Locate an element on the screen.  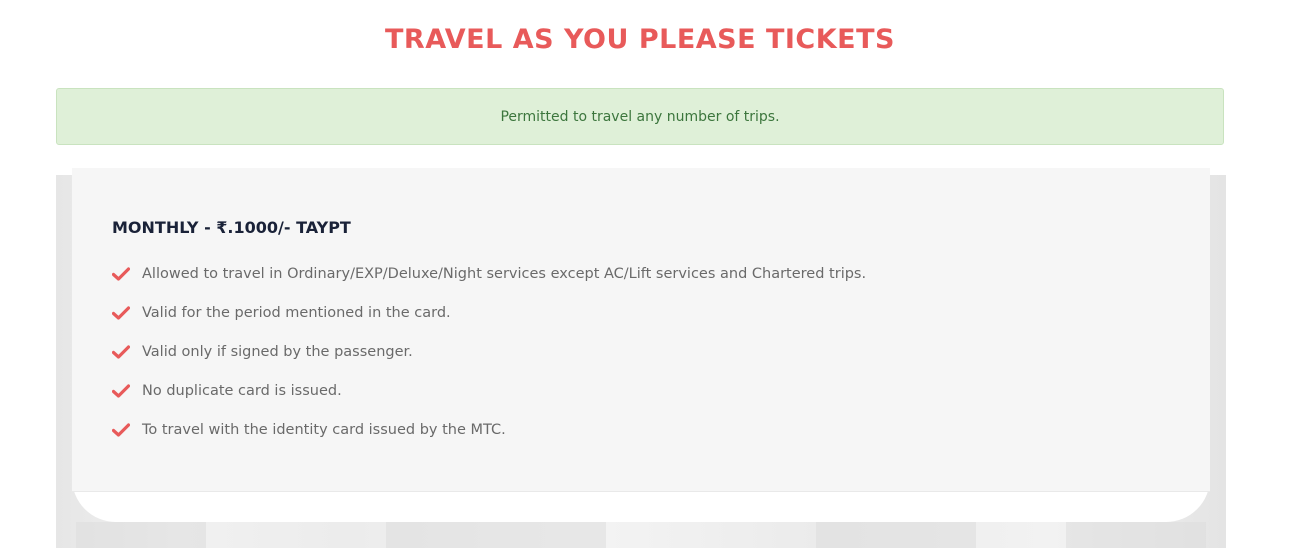
feature-text: Valid only if signed by the passenger. is located at coordinates (277, 351).